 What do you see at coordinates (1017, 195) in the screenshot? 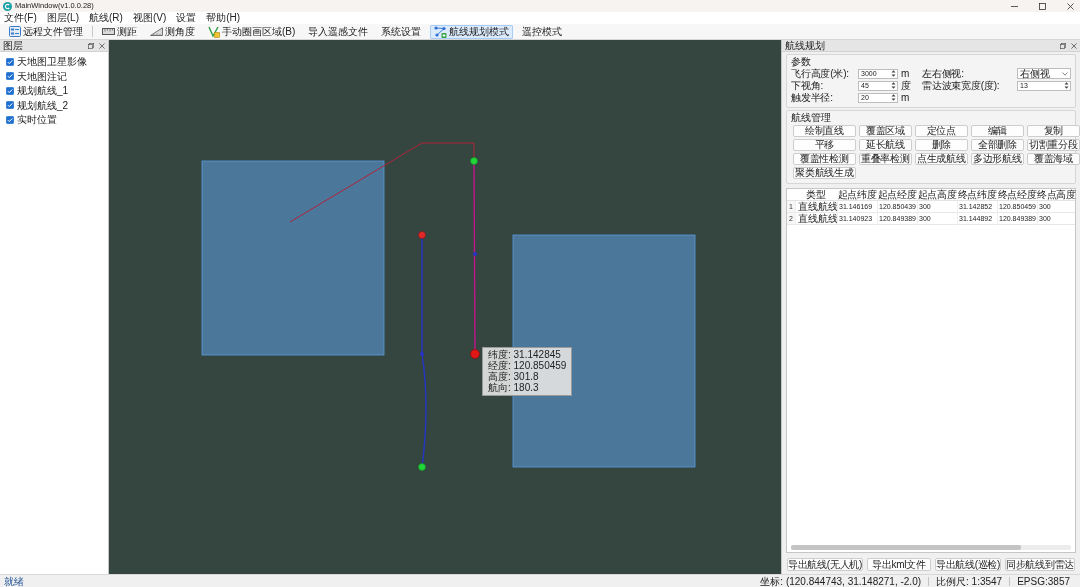
I see `column-header: 终点经度` at bounding box center [1017, 195].